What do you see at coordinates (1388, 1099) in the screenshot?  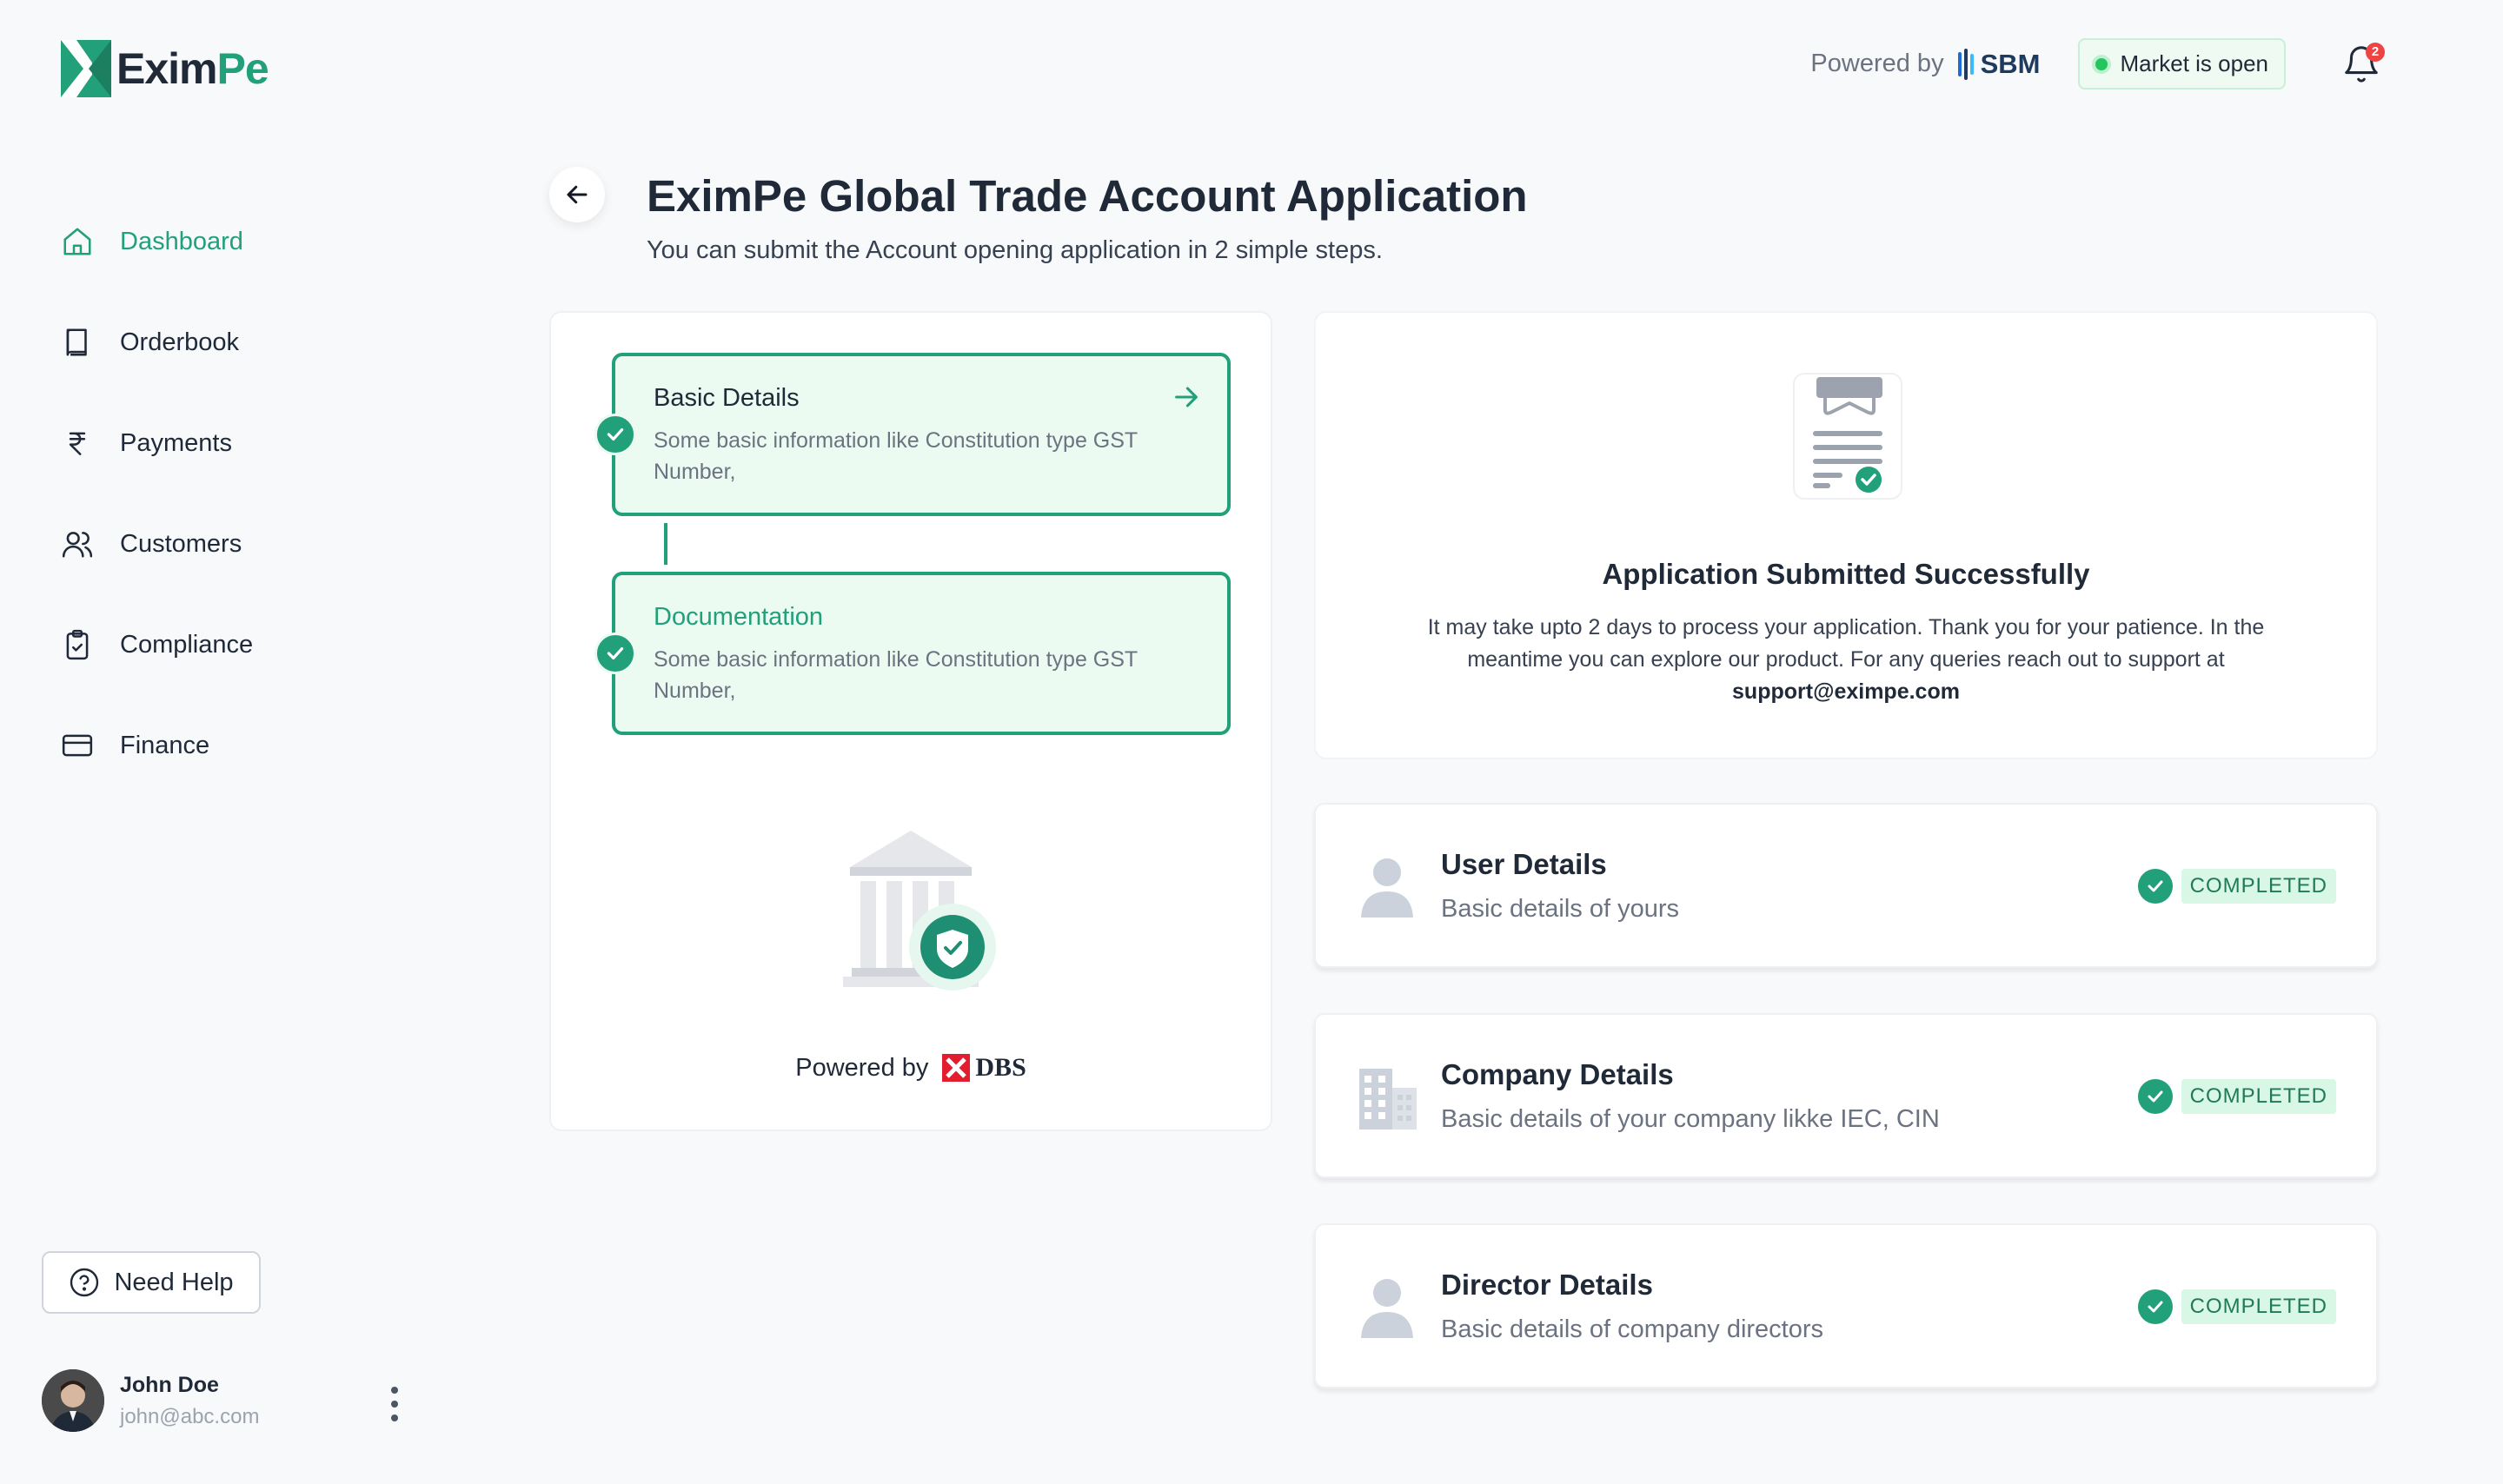 I see `building-icon` at bounding box center [1388, 1099].